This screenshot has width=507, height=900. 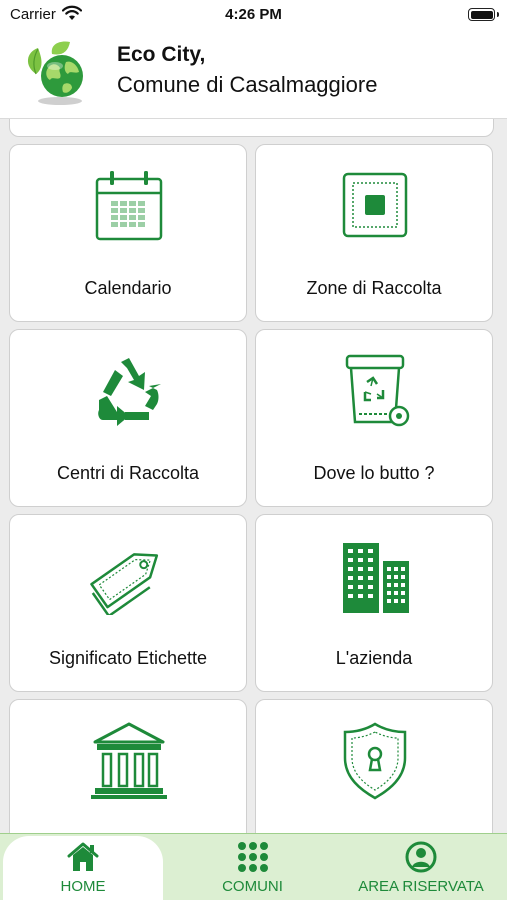 What do you see at coordinates (374, 658) in the screenshot?
I see `tile-label: L'azienda` at bounding box center [374, 658].